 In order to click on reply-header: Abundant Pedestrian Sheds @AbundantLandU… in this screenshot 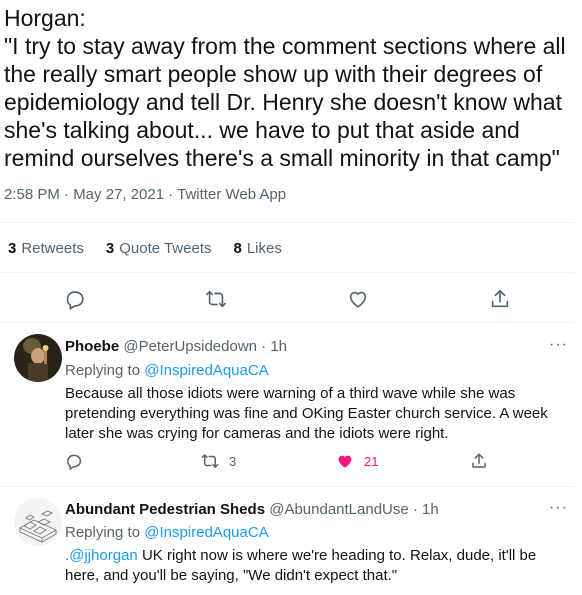, I will do `click(252, 509)`.